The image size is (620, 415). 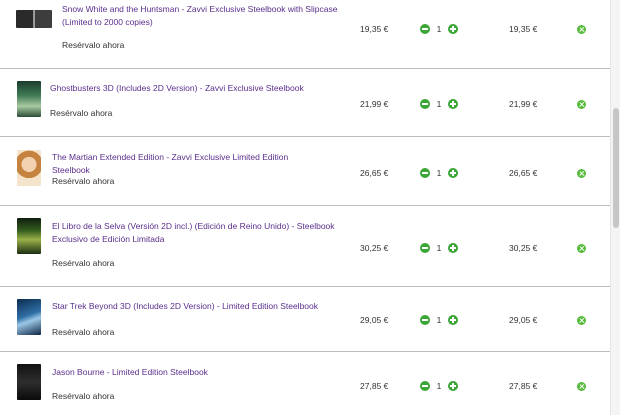 What do you see at coordinates (523, 104) in the screenshot?
I see `line-total: 21,99 €` at bounding box center [523, 104].